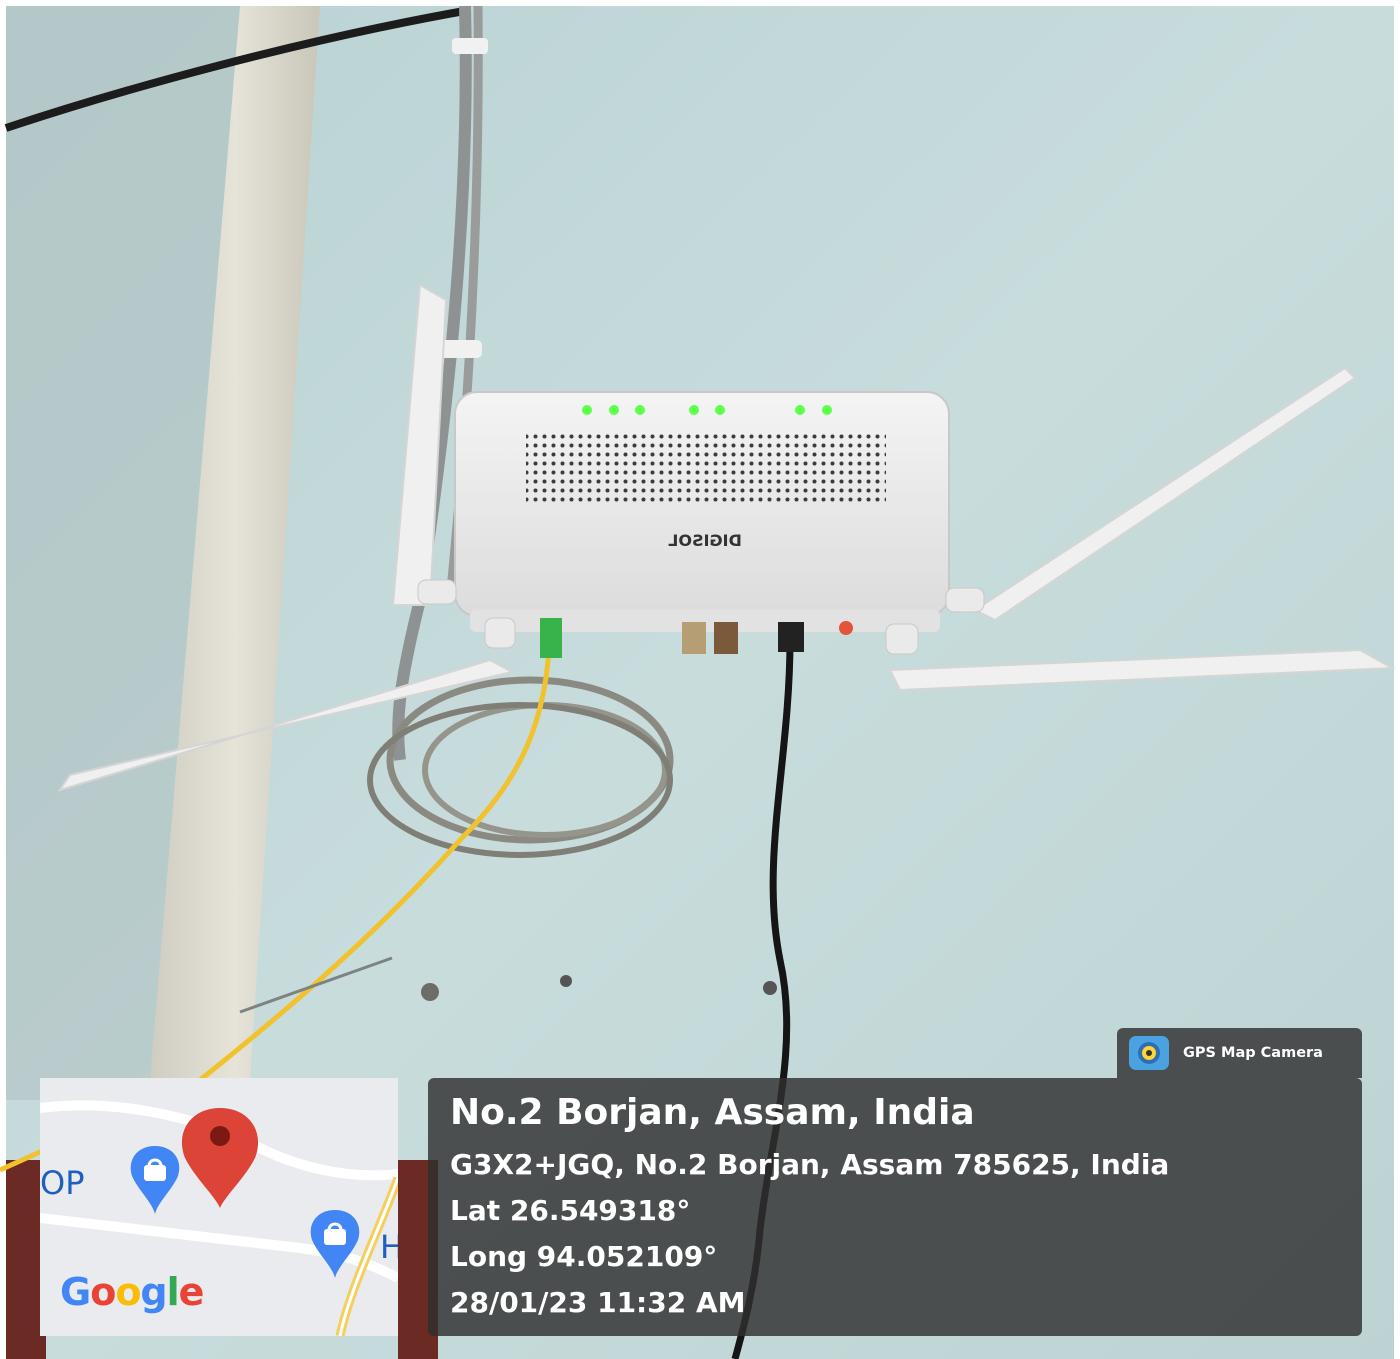 The width and height of the screenshot is (1400, 1359). What do you see at coordinates (191, 1292) in the screenshot?
I see `logo-letter: e` at bounding box center [191, 1292].